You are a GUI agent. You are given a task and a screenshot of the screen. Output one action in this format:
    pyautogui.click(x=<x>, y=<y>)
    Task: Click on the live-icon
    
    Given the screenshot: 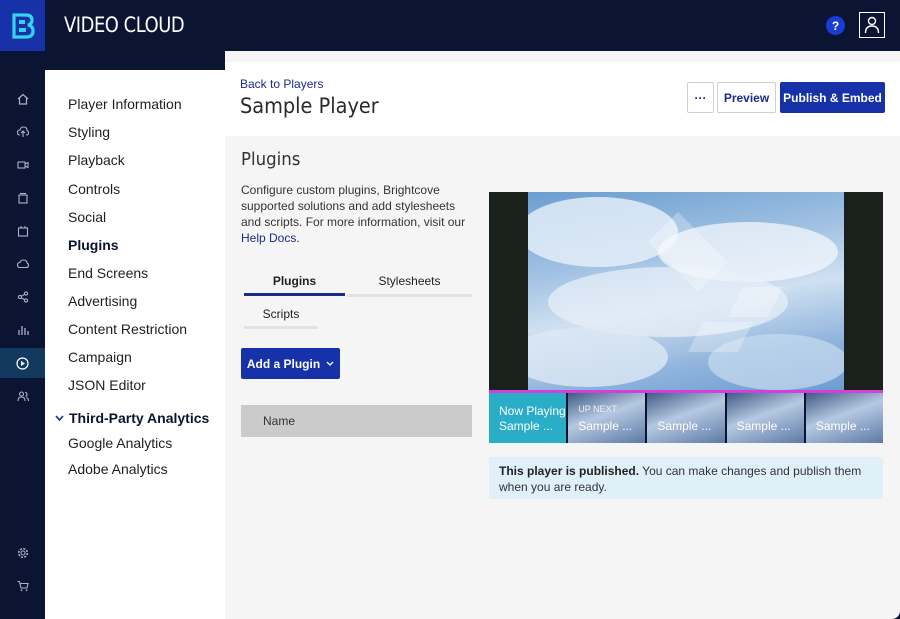 What is the action you would take?
    pyautogui.click(x=22, y=231)
    